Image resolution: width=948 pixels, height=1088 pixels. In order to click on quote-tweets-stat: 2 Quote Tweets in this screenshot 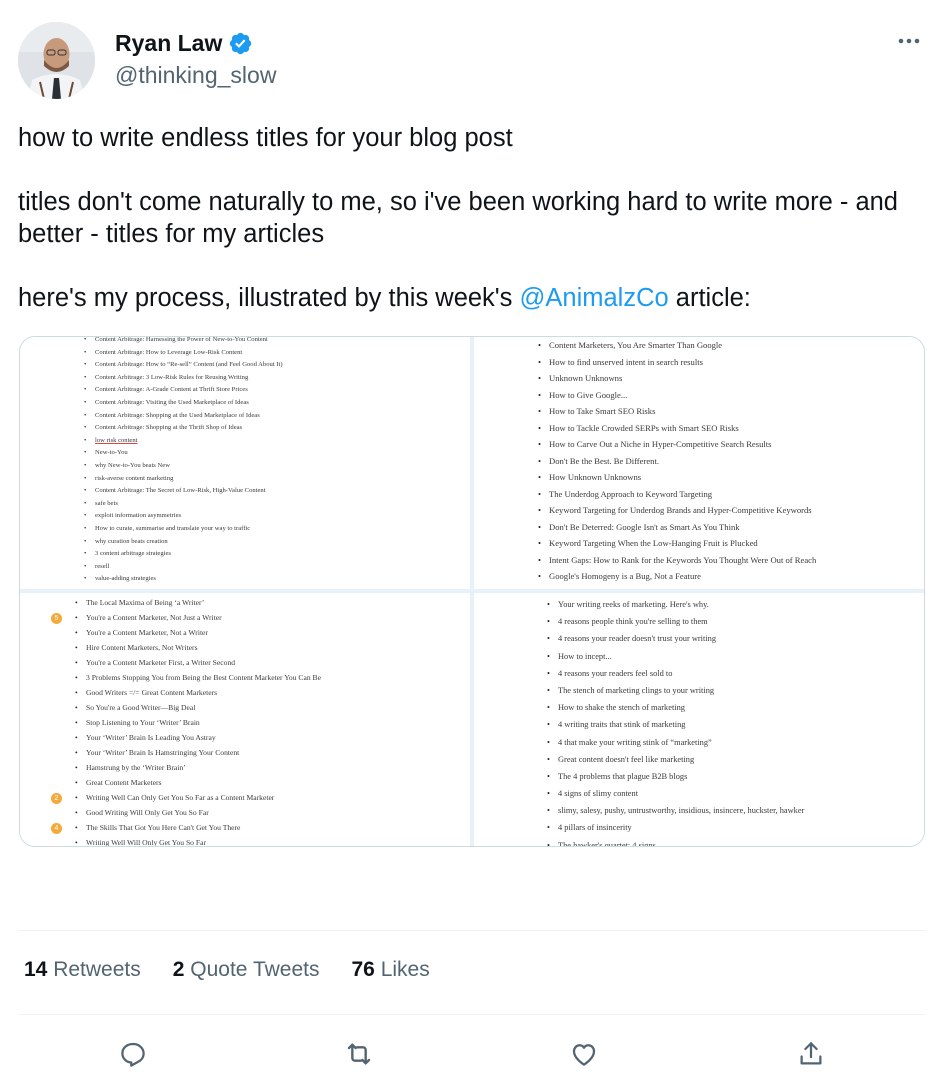, I will do `click(246, 970)`.